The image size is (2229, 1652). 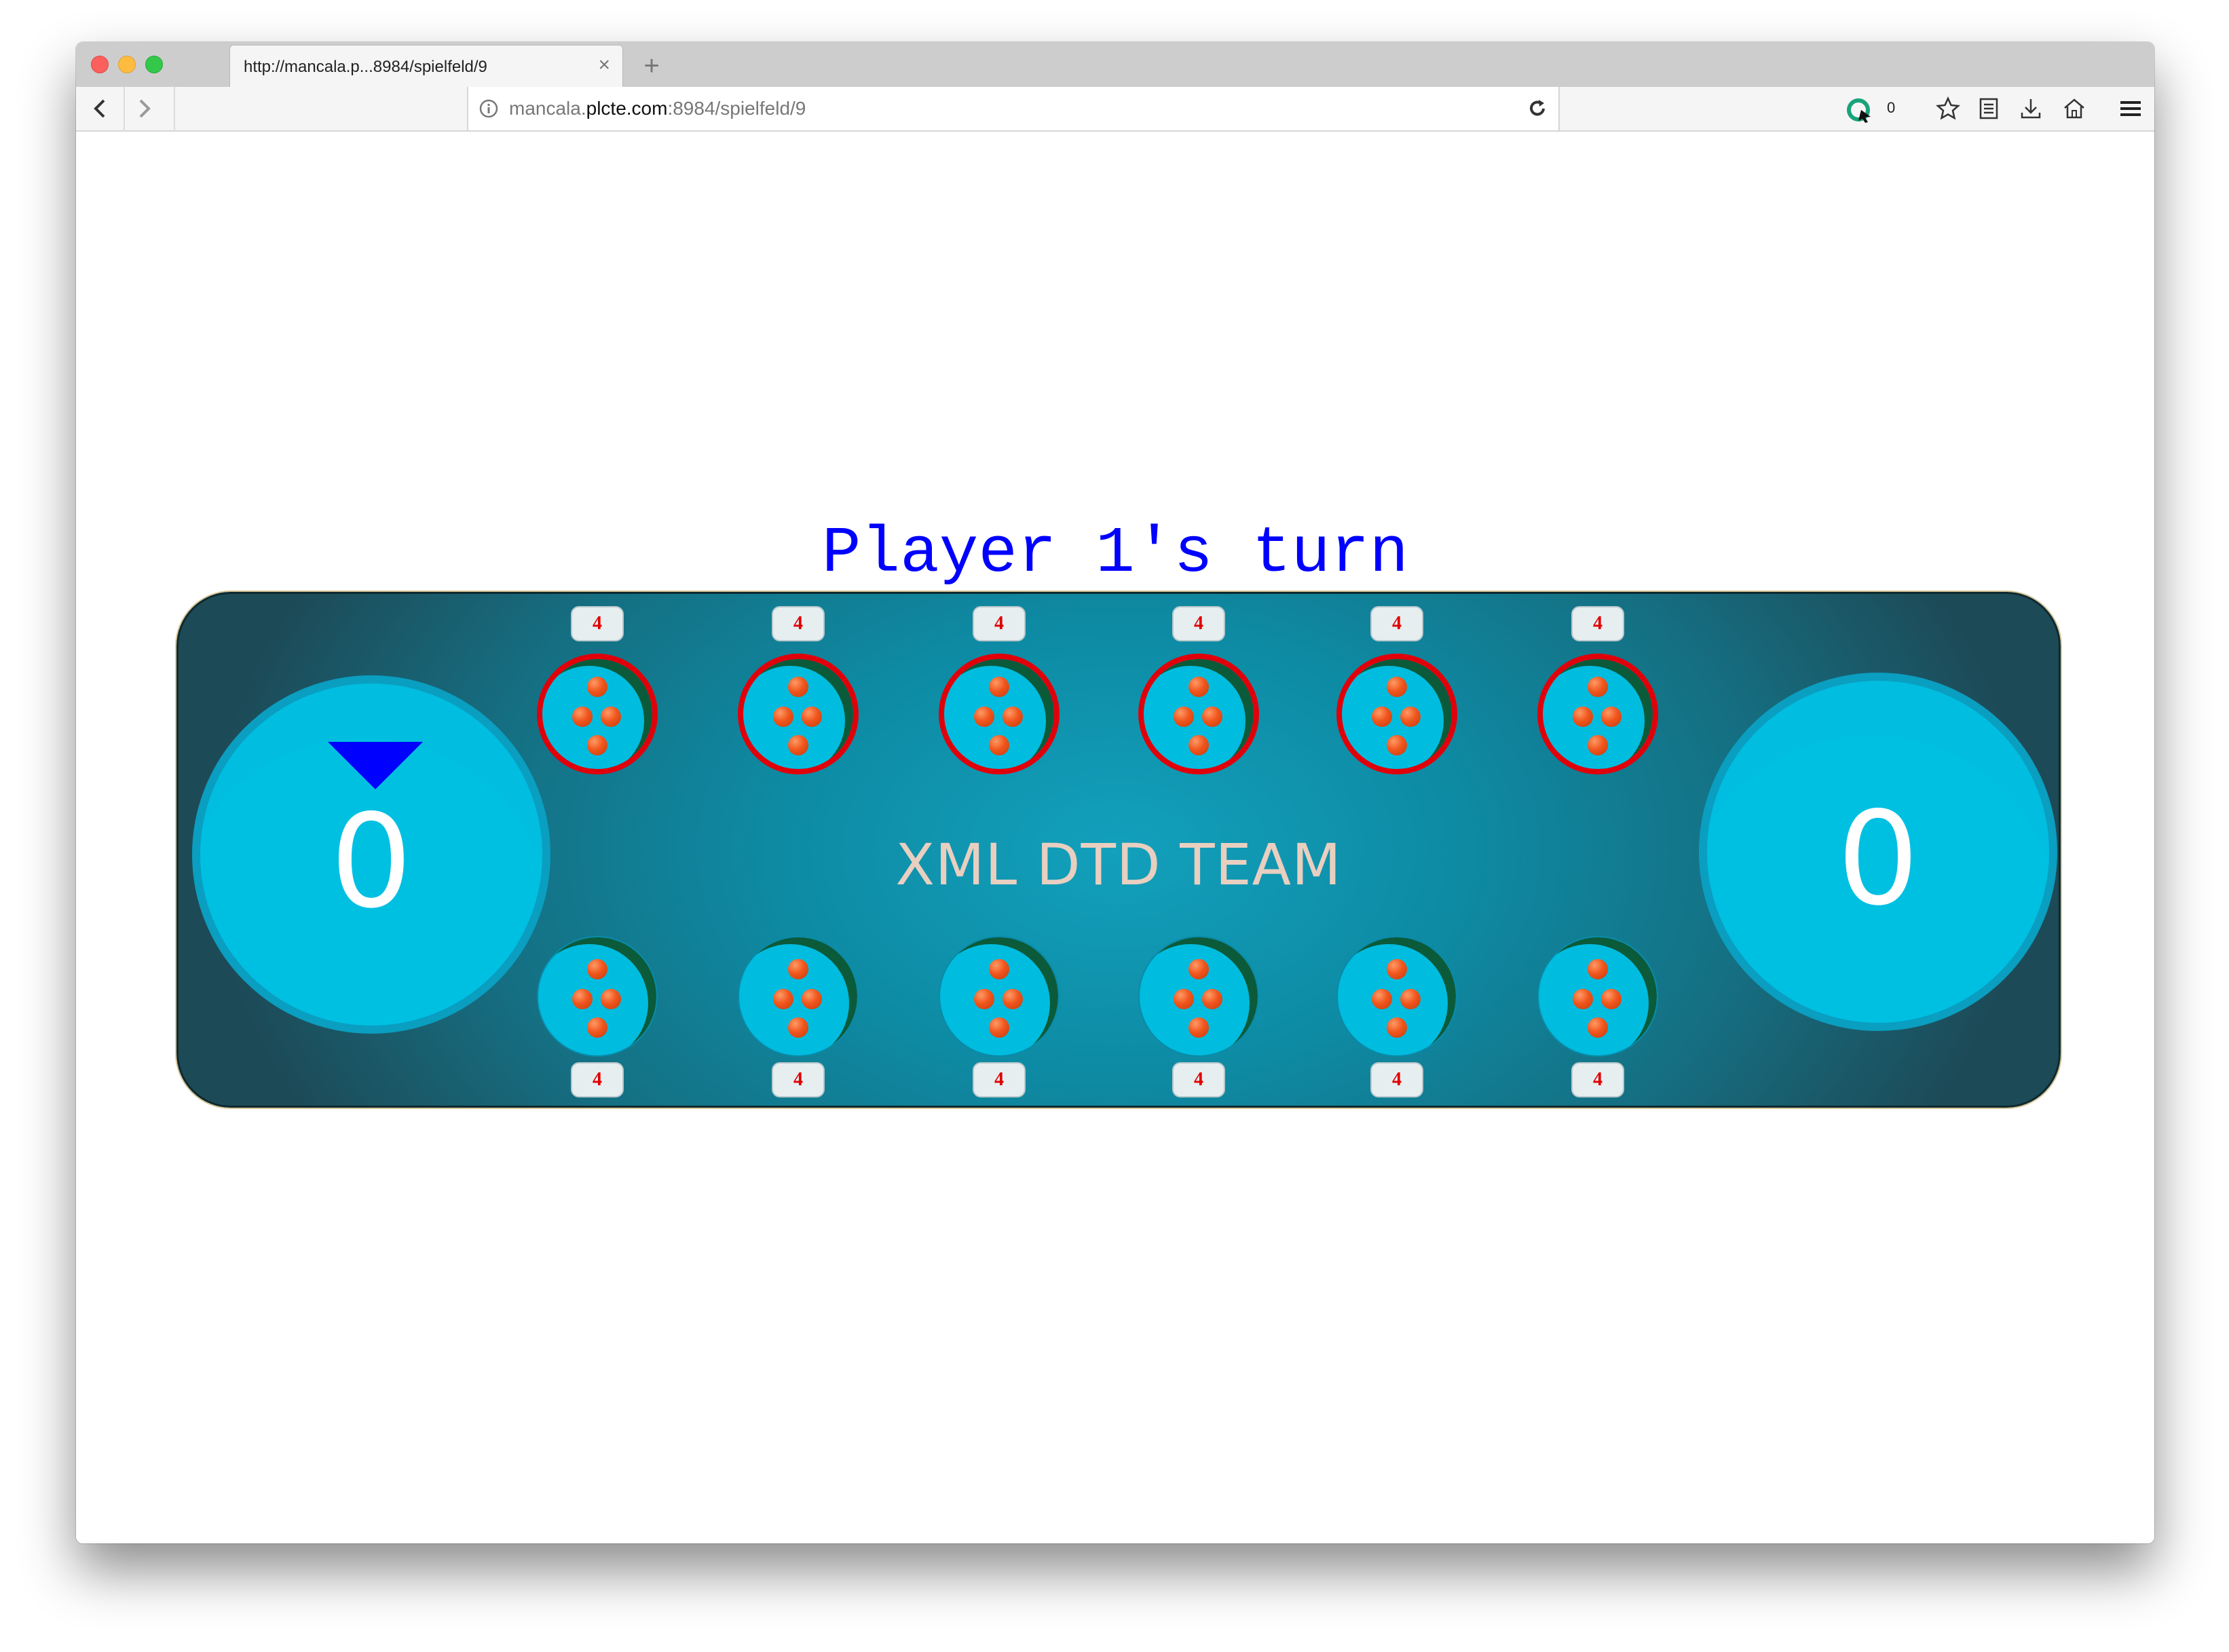 I want to click on chevron-left-icon, so click(x=99, y=109).